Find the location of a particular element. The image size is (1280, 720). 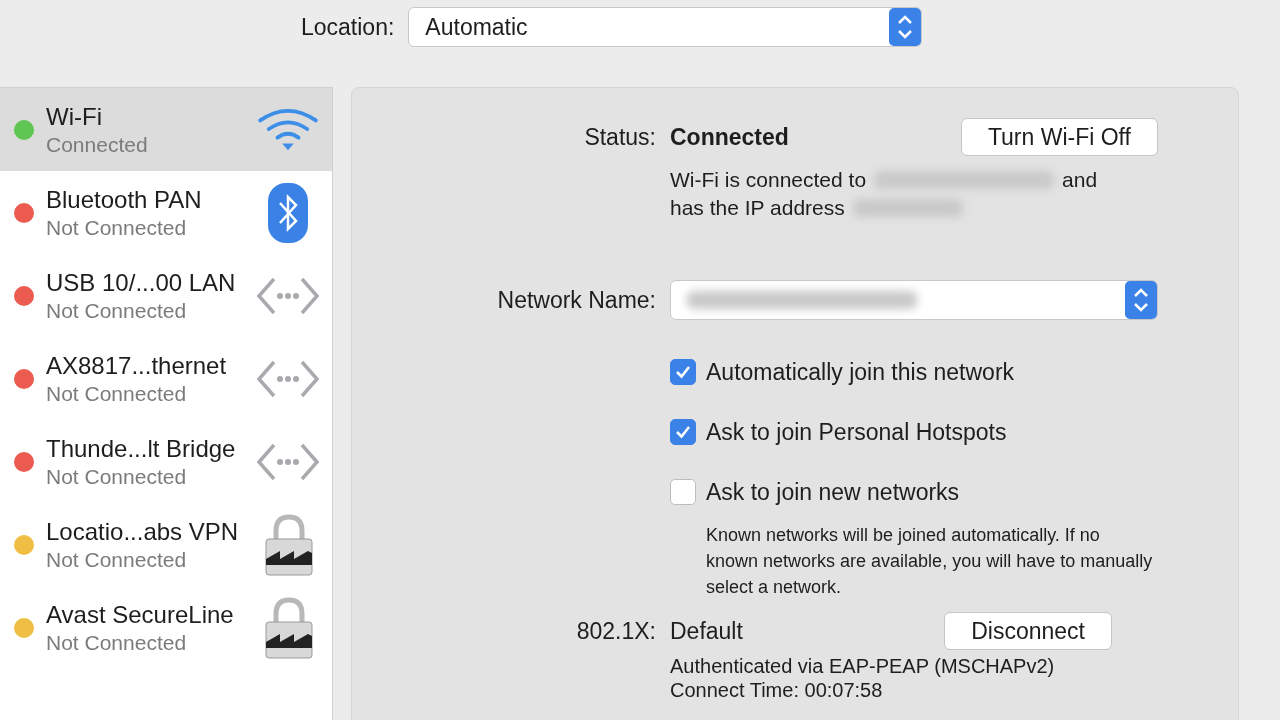

disconnect-button: Disconnect is located at coordinates (1028, 631).